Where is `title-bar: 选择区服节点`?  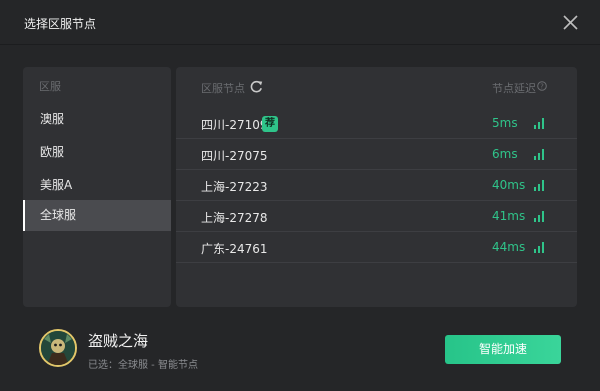
title-bar: 选择区服节点 is located at coordinates (300, 22).